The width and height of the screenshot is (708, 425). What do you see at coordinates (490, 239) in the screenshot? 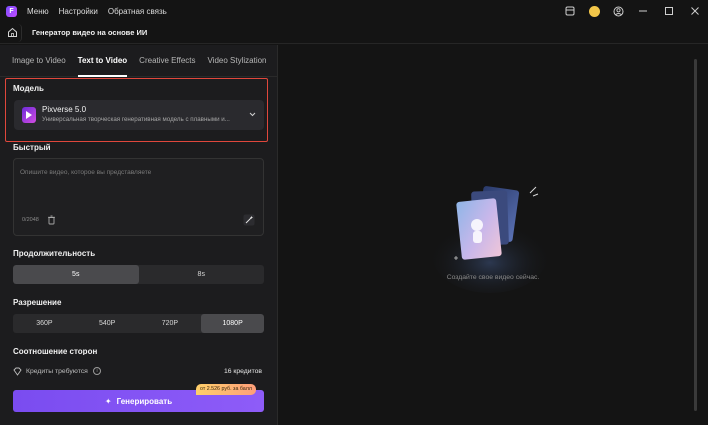
I see `video-cards-illustration` at bounding box center [490, 239].